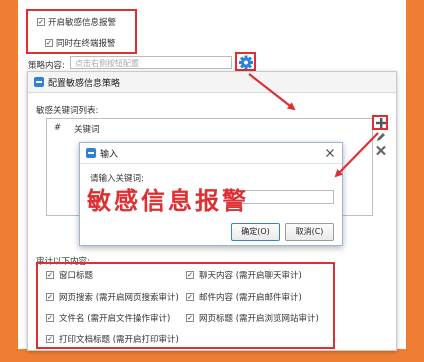  I want to click on annotation-arrows, so click(313, 125).